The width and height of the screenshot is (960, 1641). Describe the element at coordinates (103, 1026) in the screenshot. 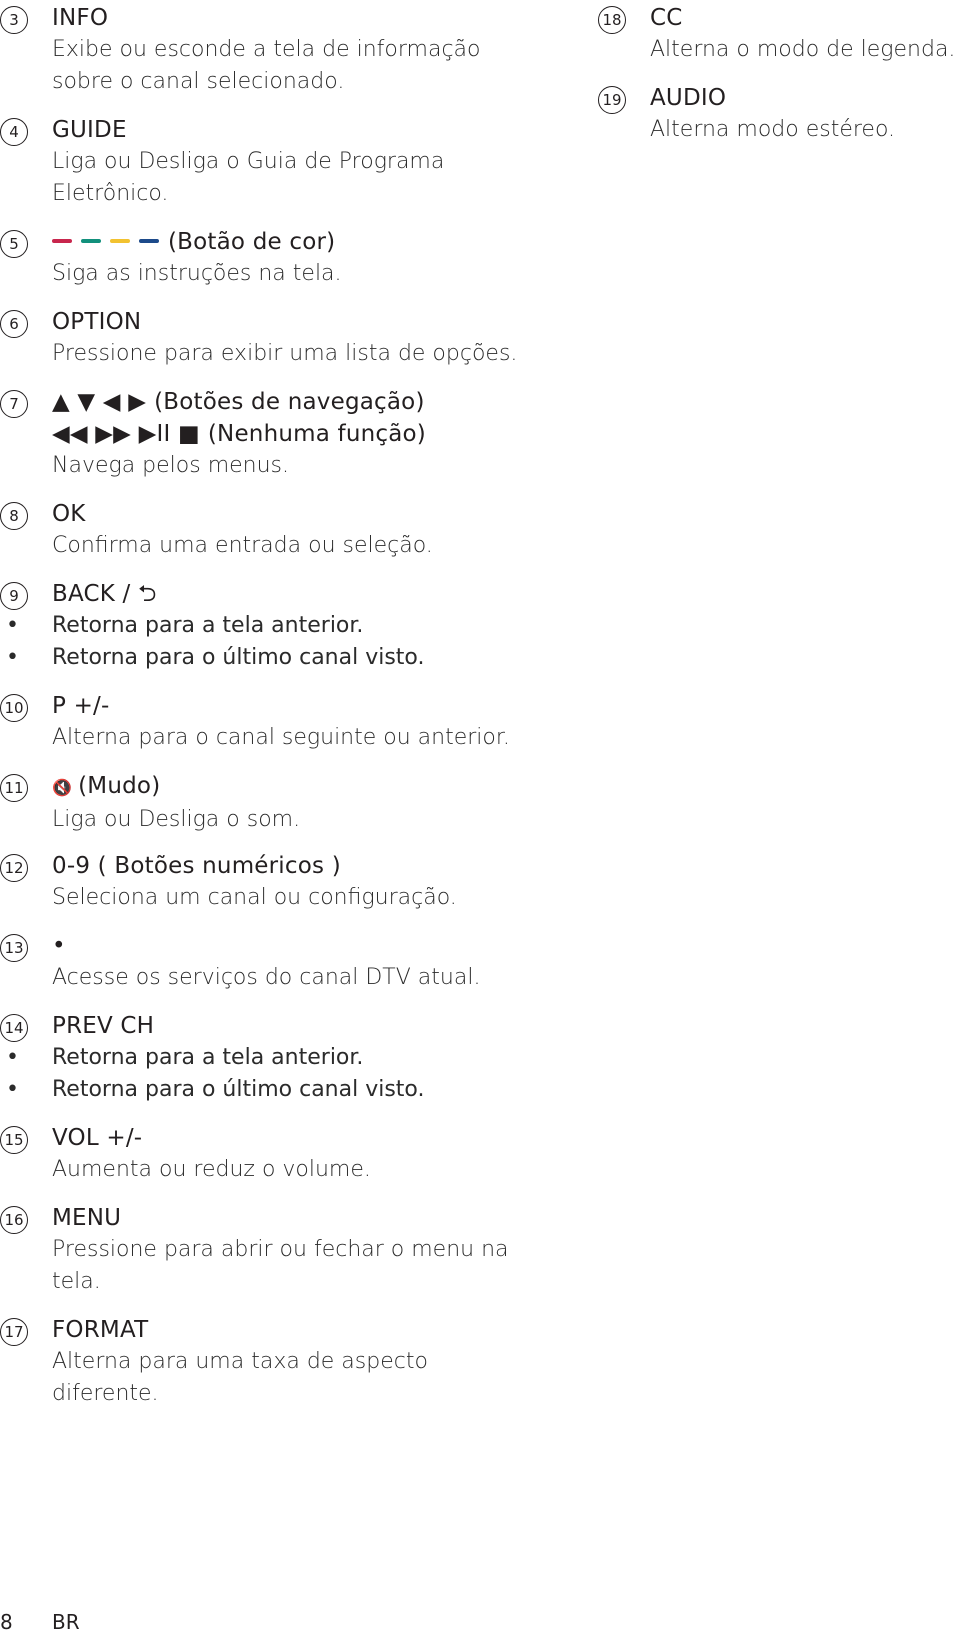

I see `item-title: PREV CH` at that location.